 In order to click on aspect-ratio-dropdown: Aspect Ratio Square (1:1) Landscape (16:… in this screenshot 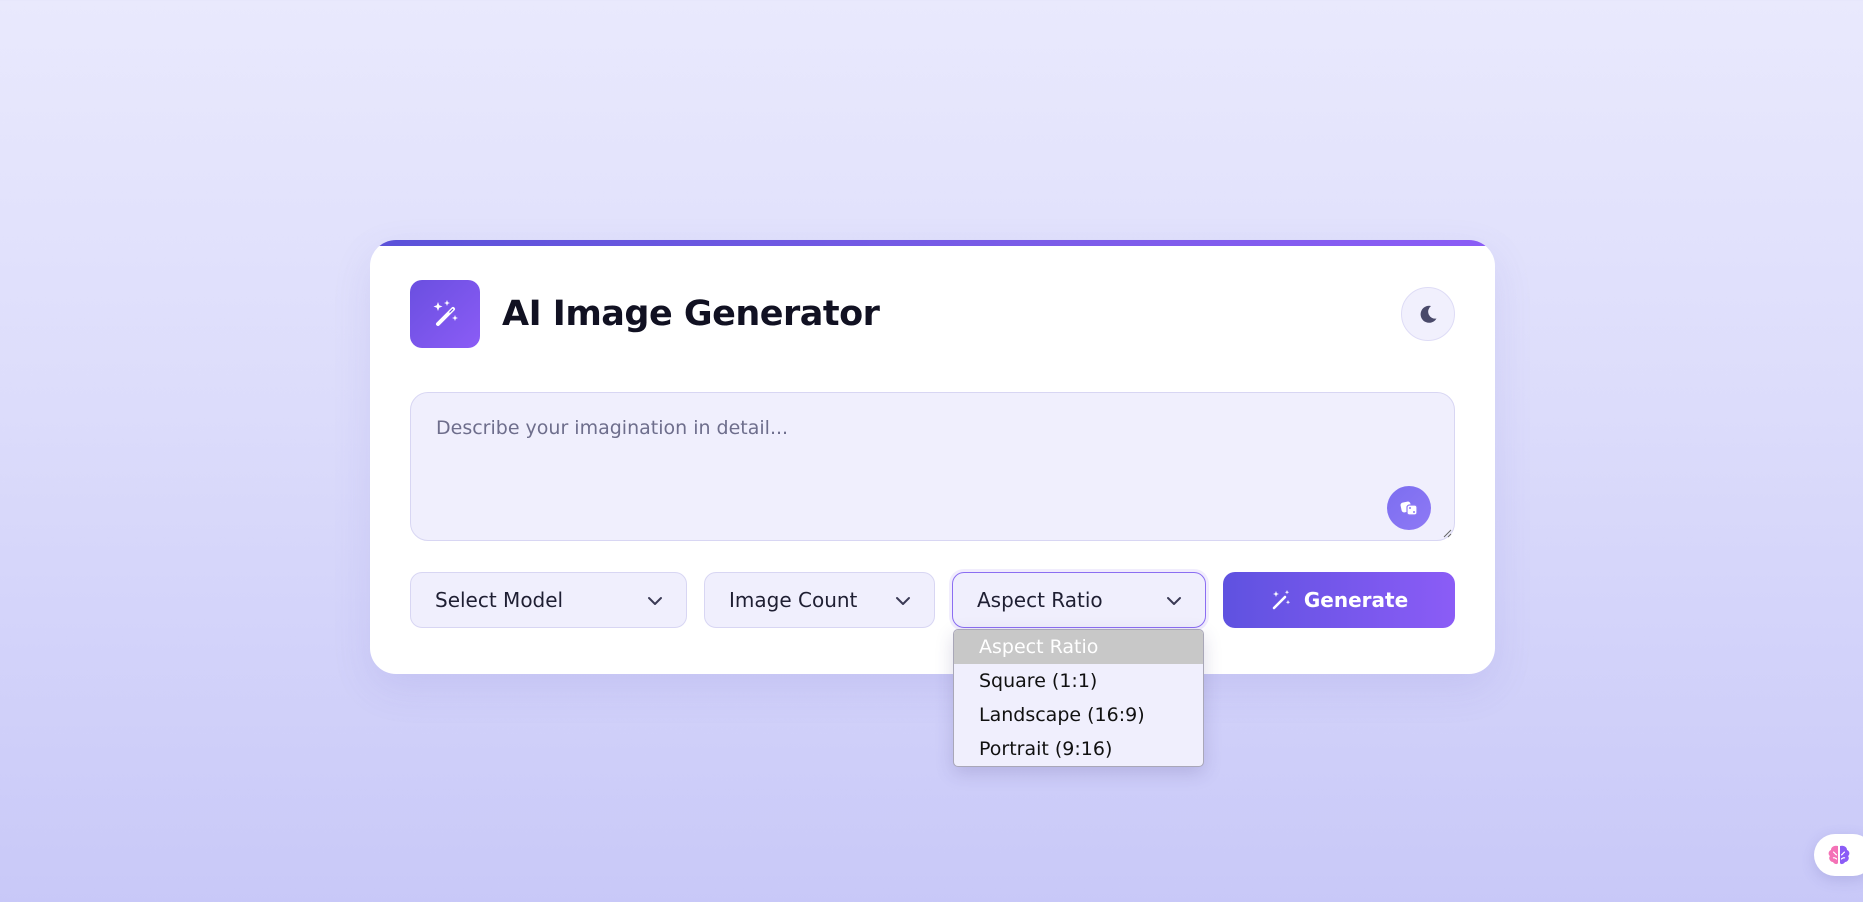, I will do `click(1078, 698)`.